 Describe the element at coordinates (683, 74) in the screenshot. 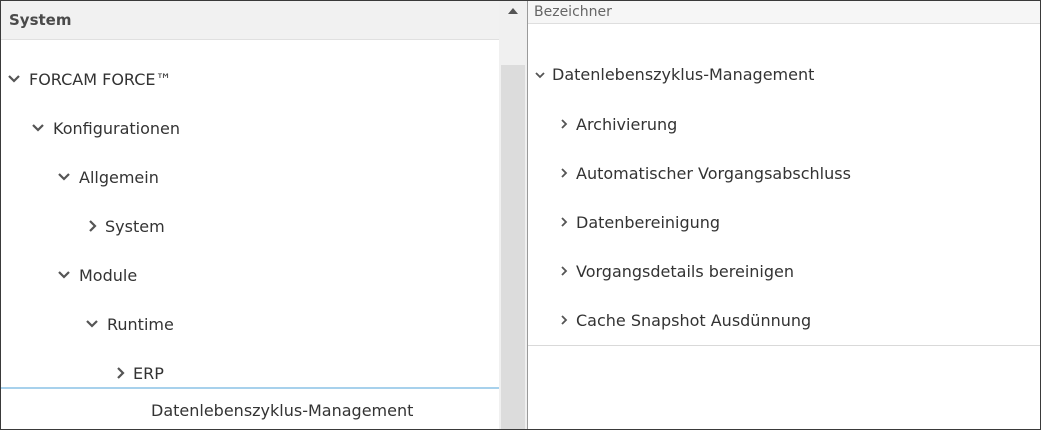

I see `row-label: Datenlebenszyklus-Management` at that location.